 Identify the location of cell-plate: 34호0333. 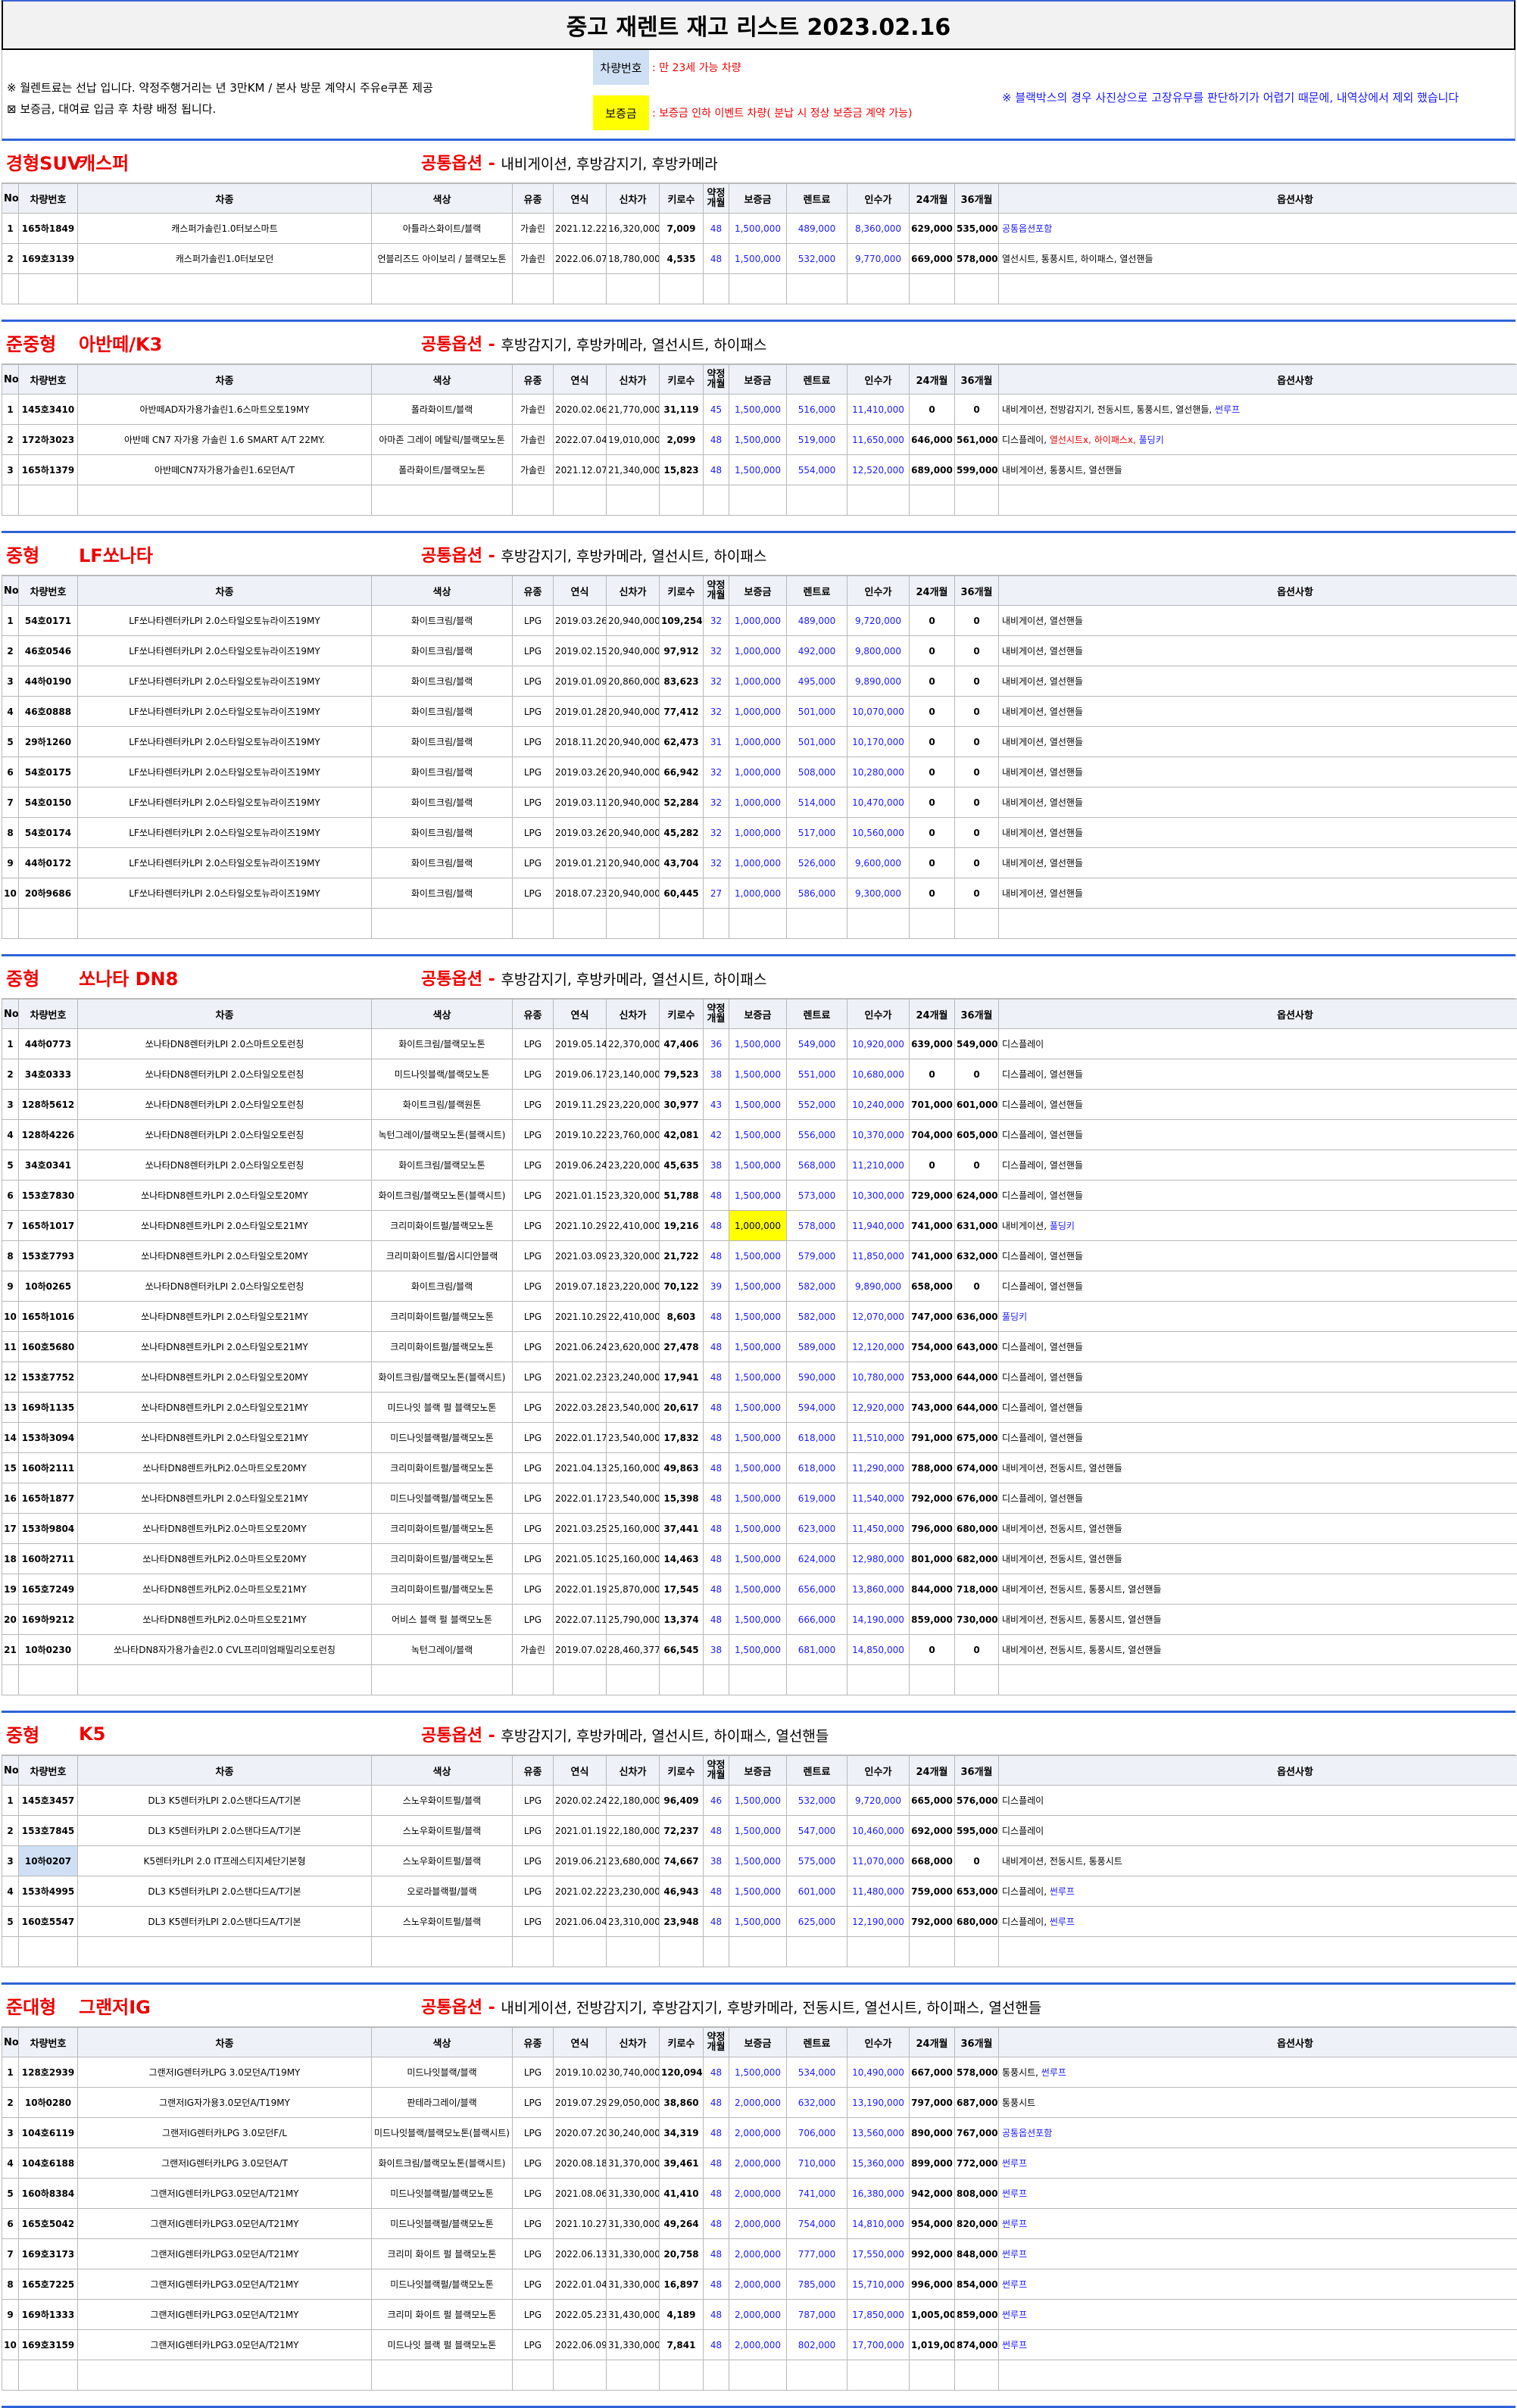
(48, 1074).